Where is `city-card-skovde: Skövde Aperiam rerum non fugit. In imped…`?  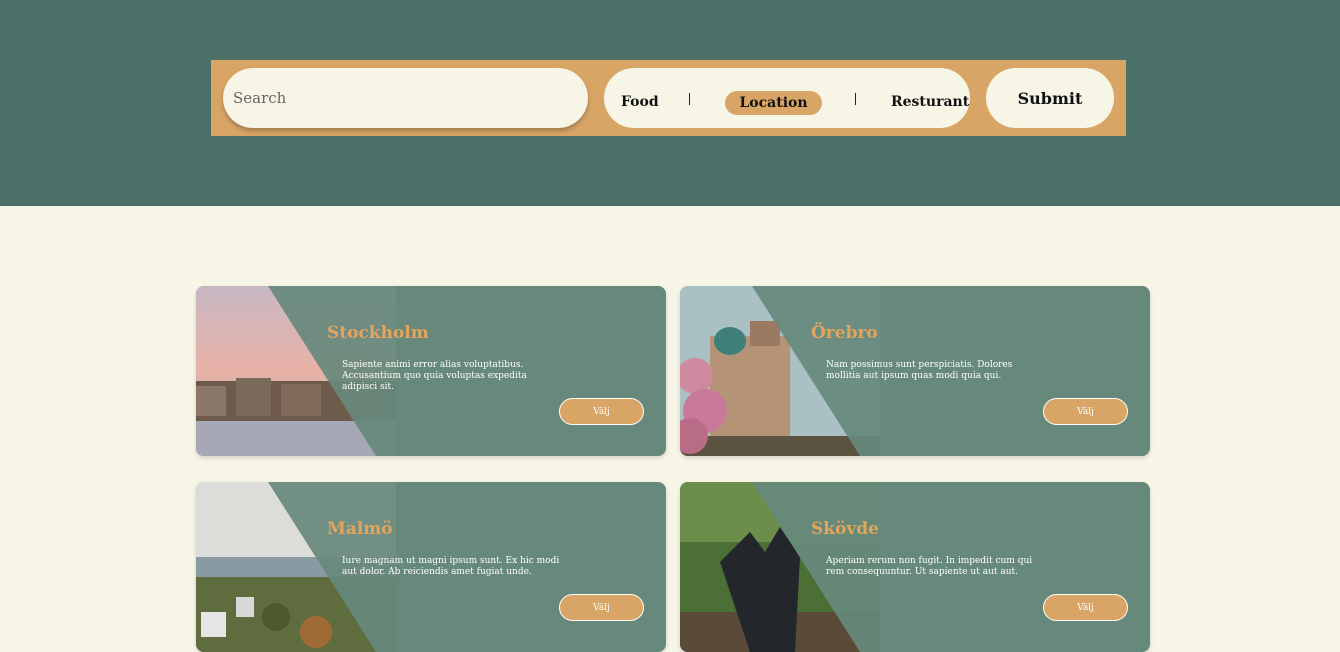
city-card-skovde: Skövde Aperiam rerum non fugit. In imped… is located at coordinates (915, 567).